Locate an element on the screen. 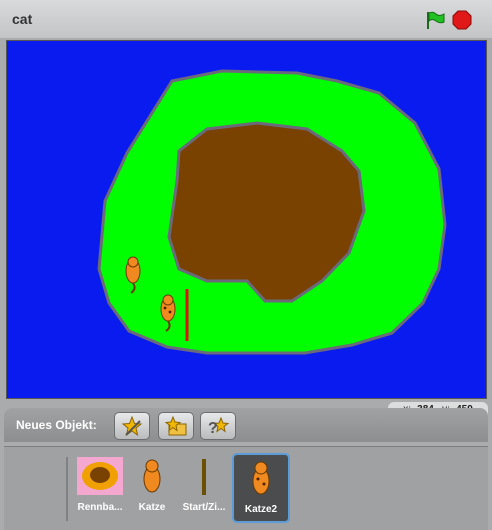 The width and height of the screenshot is (492, 530). project-title: cat is located at coordinates (22, 19).